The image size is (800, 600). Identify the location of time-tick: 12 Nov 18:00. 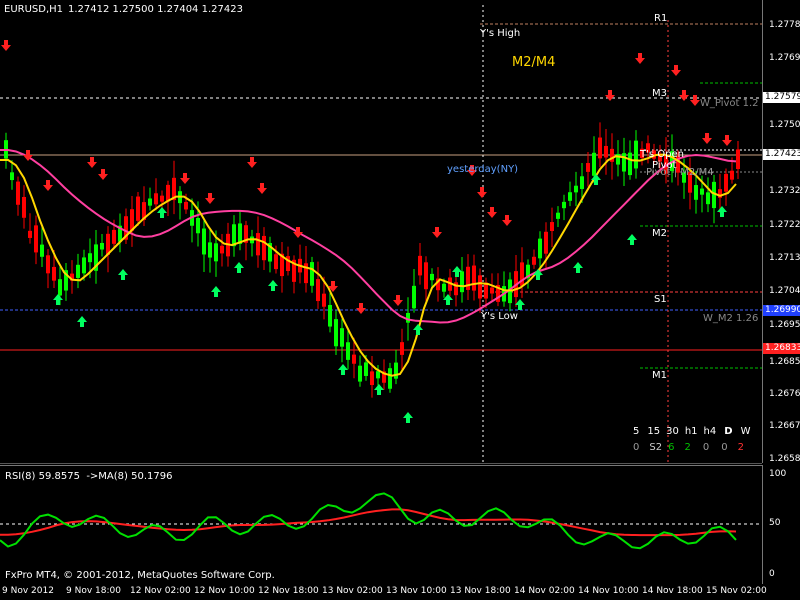
(288, 591).